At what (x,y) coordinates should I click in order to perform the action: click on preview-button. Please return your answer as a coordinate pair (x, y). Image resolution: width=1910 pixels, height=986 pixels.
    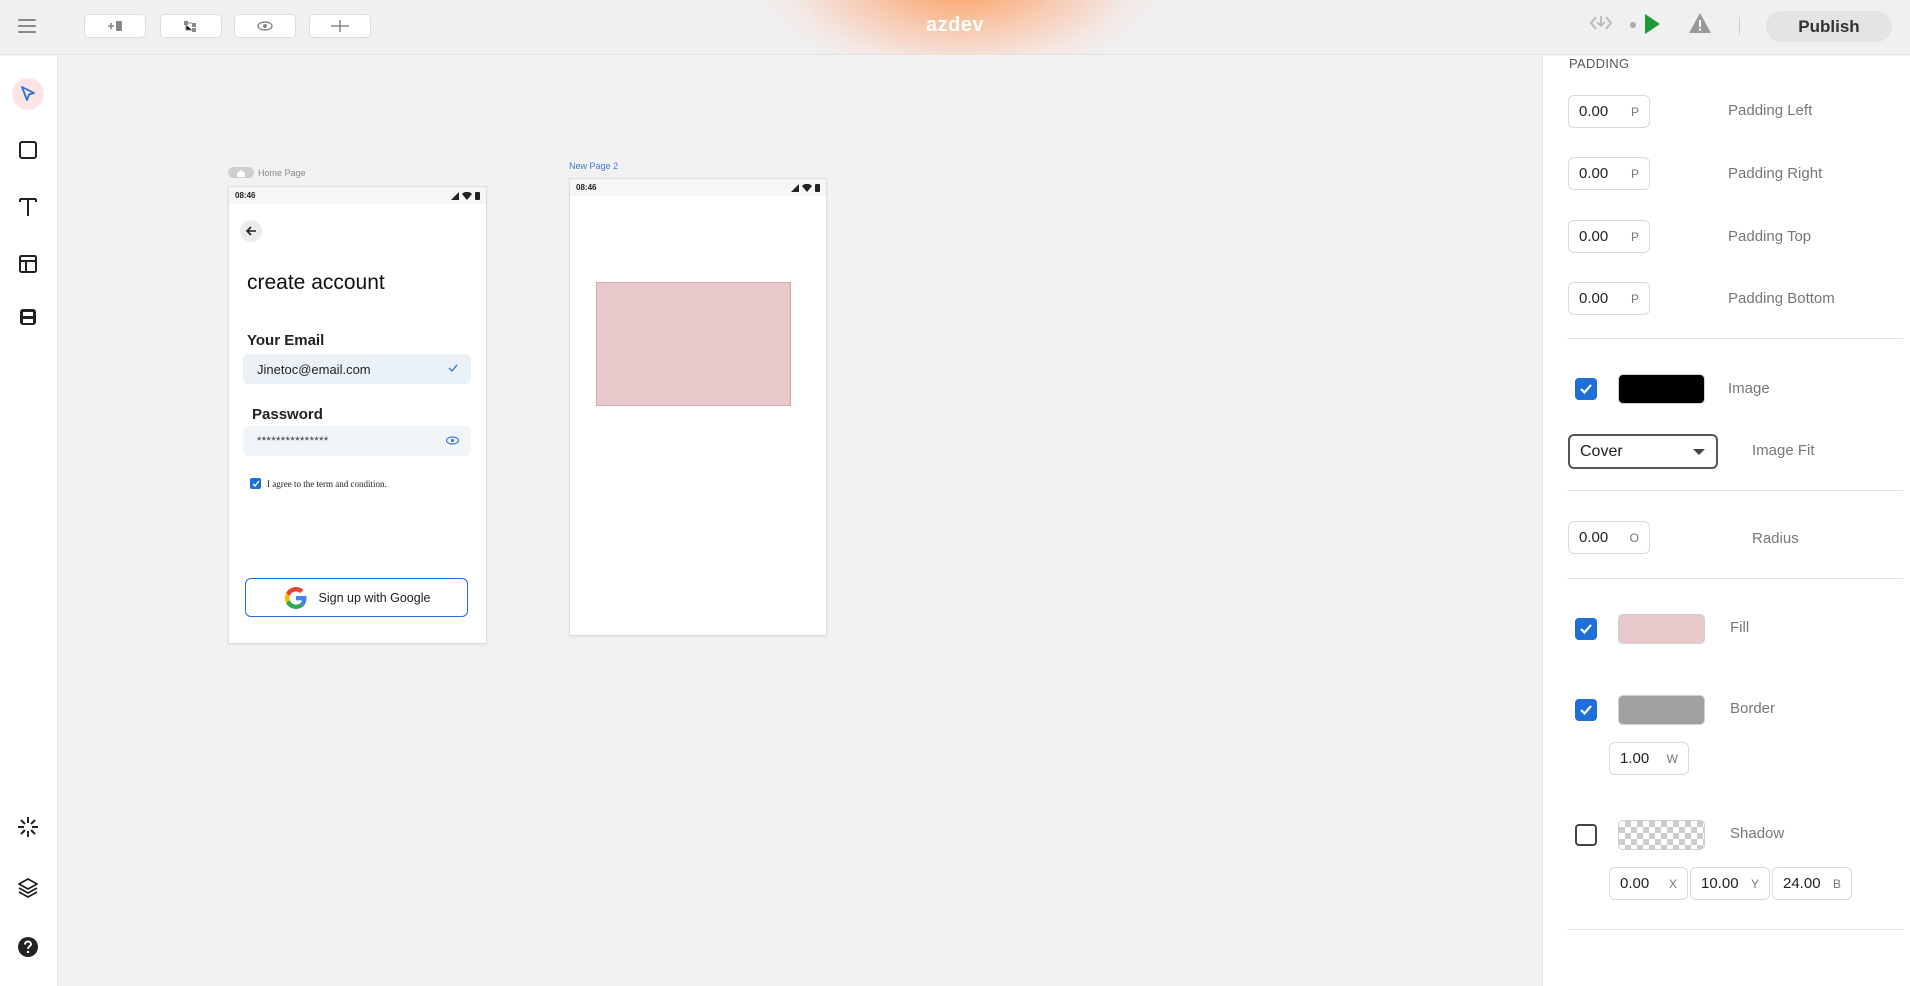
    Looking at the image, I should click on (265, 26).